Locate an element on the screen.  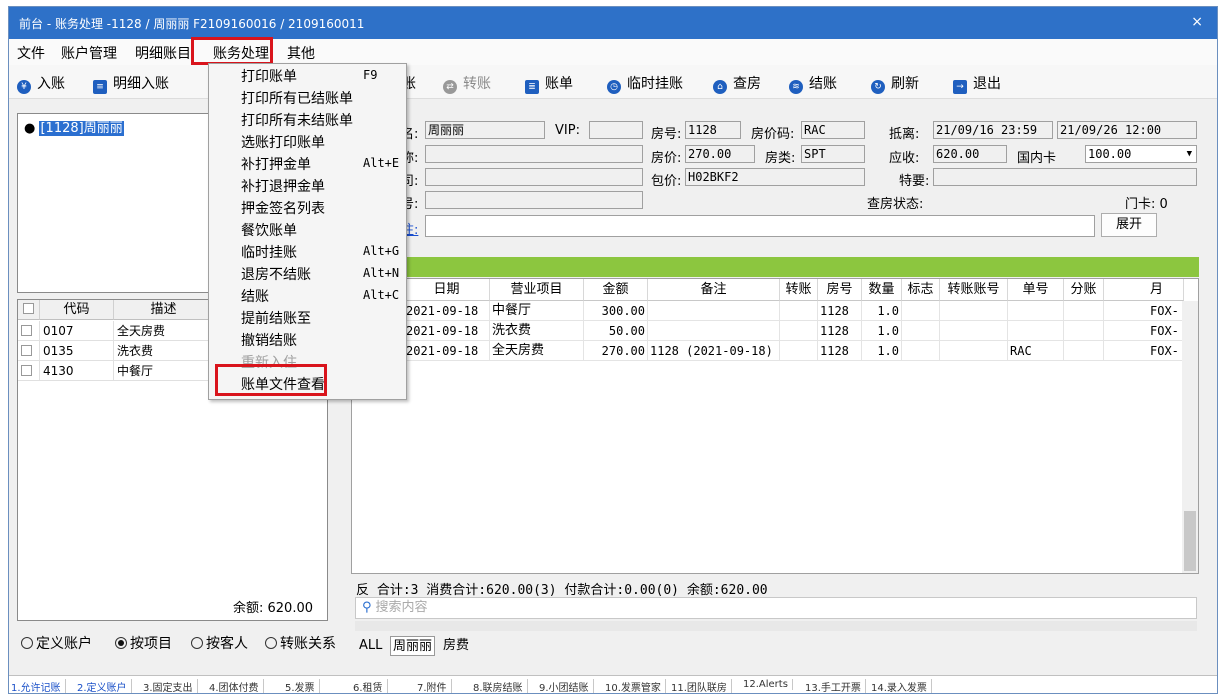
guest-name-field: 周丽丽 is located at coordinates (485, 130).